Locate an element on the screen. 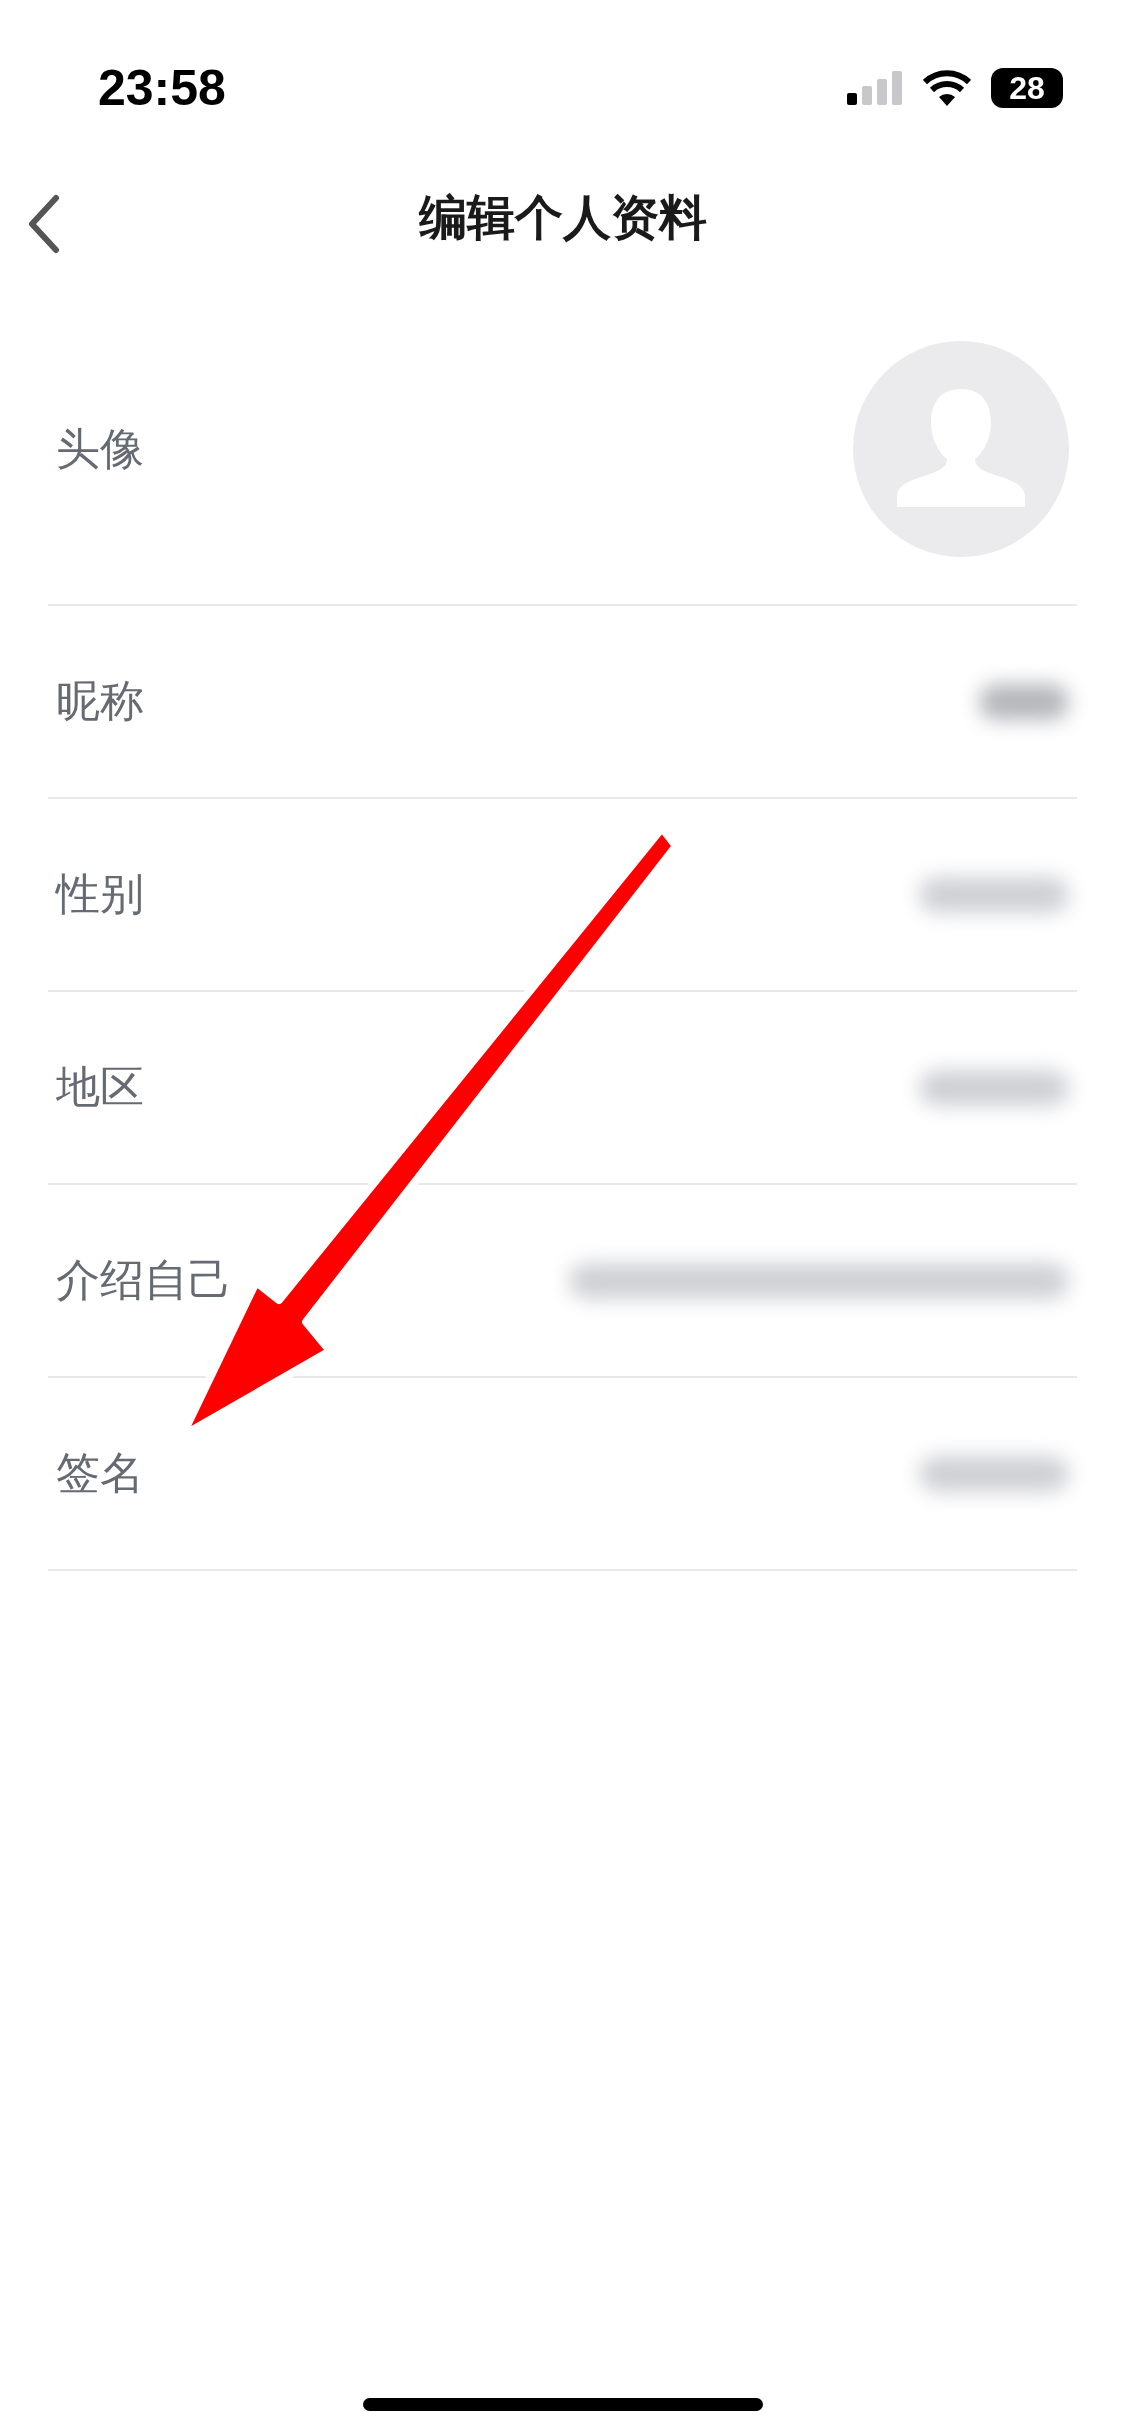 Image resolution: width=1125 pixels, height=2436 pixels. row-label: 地区 is located at coordinates (100, 1087).